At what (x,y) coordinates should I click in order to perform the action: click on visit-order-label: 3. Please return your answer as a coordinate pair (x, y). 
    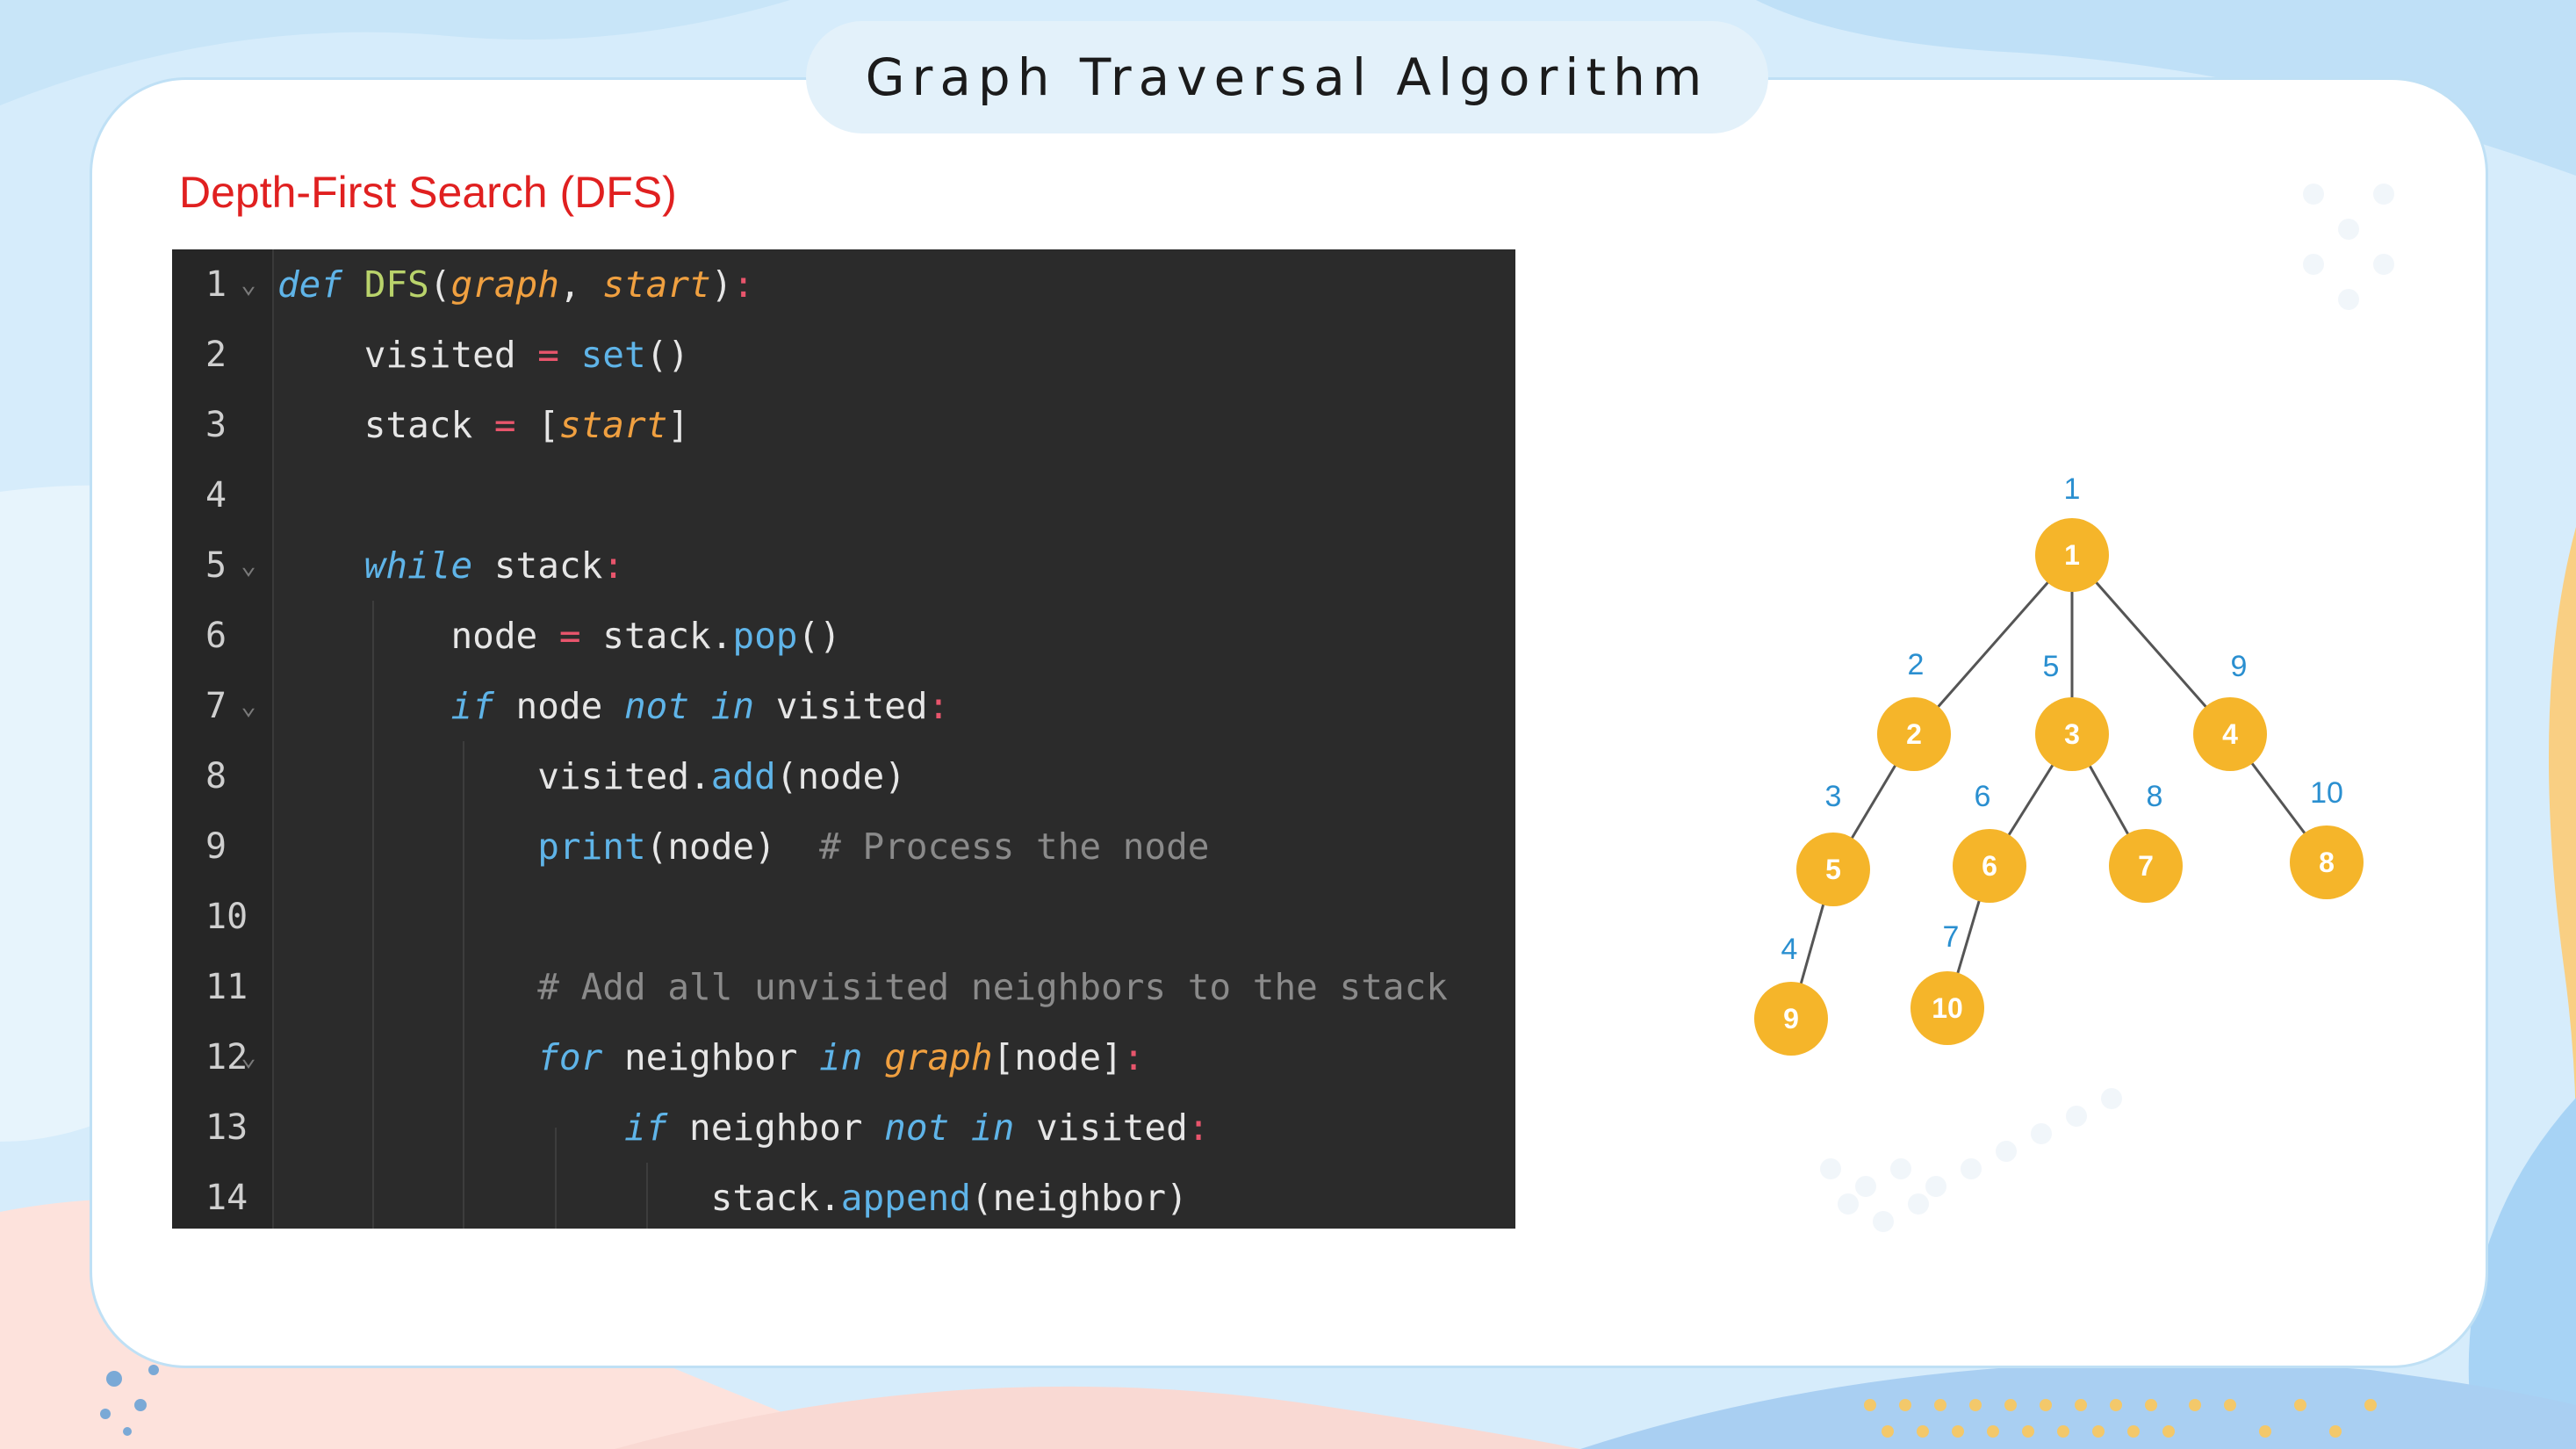
    Looking at the image, I should click on (1833, 797).